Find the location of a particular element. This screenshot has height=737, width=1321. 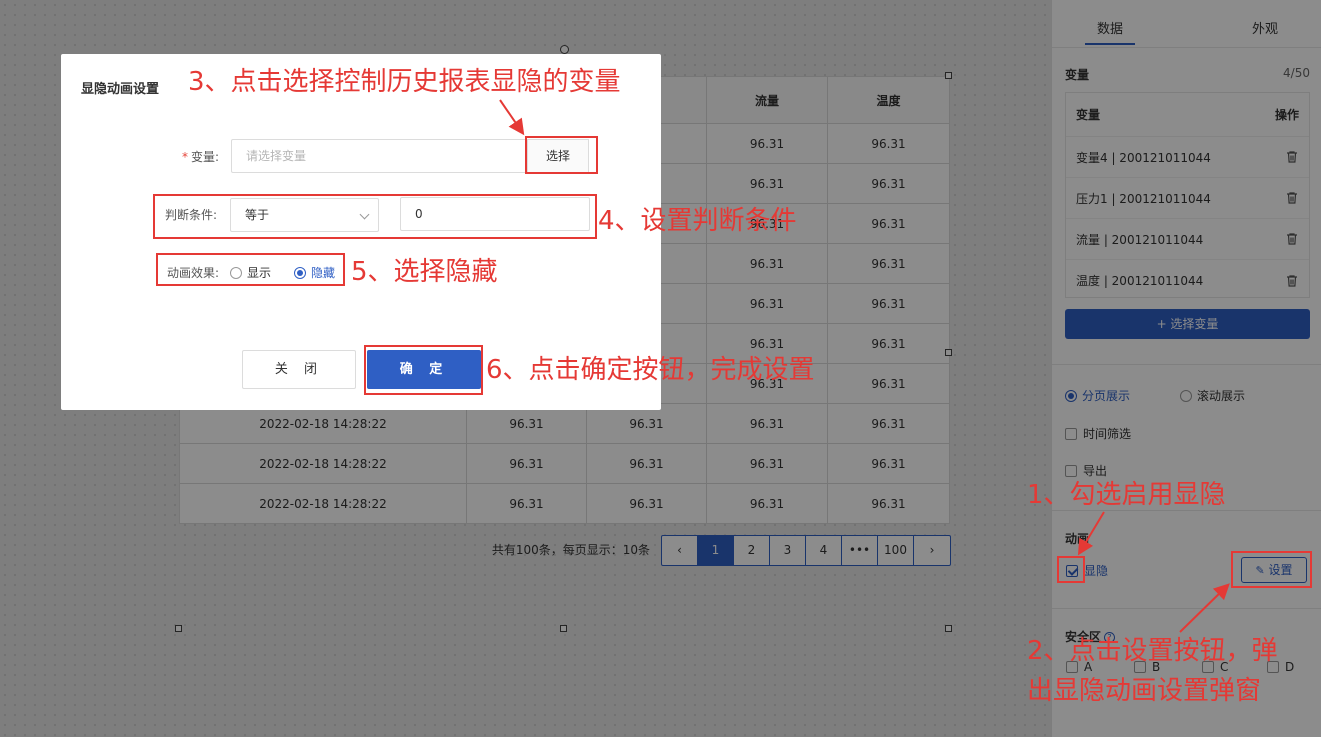

annotation-step2-line2: 出显隐动画设置弹窗 is located at coordinates (1144, 691).